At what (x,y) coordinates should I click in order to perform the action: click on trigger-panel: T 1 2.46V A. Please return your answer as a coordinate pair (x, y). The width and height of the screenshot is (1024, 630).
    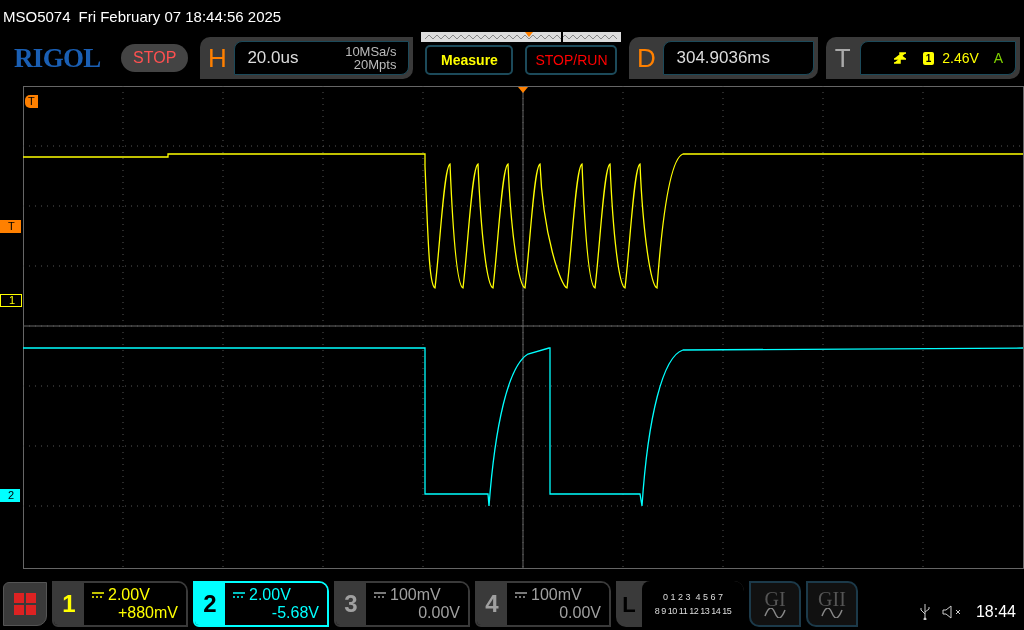
    Looking at the image, I should click on (922, 58).